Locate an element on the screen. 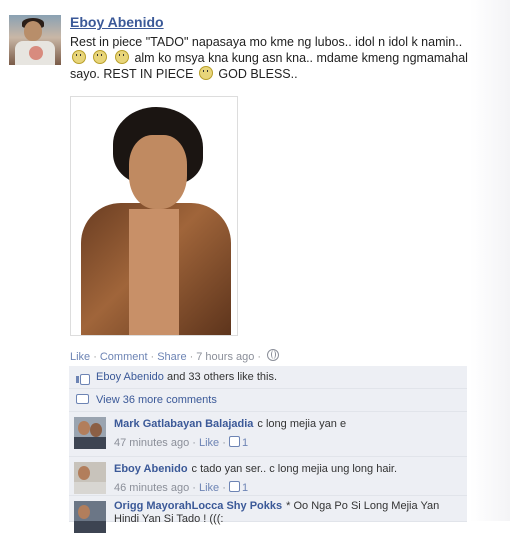  comment-text-continued: Hindi Yan Si Tado ! (((: is located at coordinates (169, 519).